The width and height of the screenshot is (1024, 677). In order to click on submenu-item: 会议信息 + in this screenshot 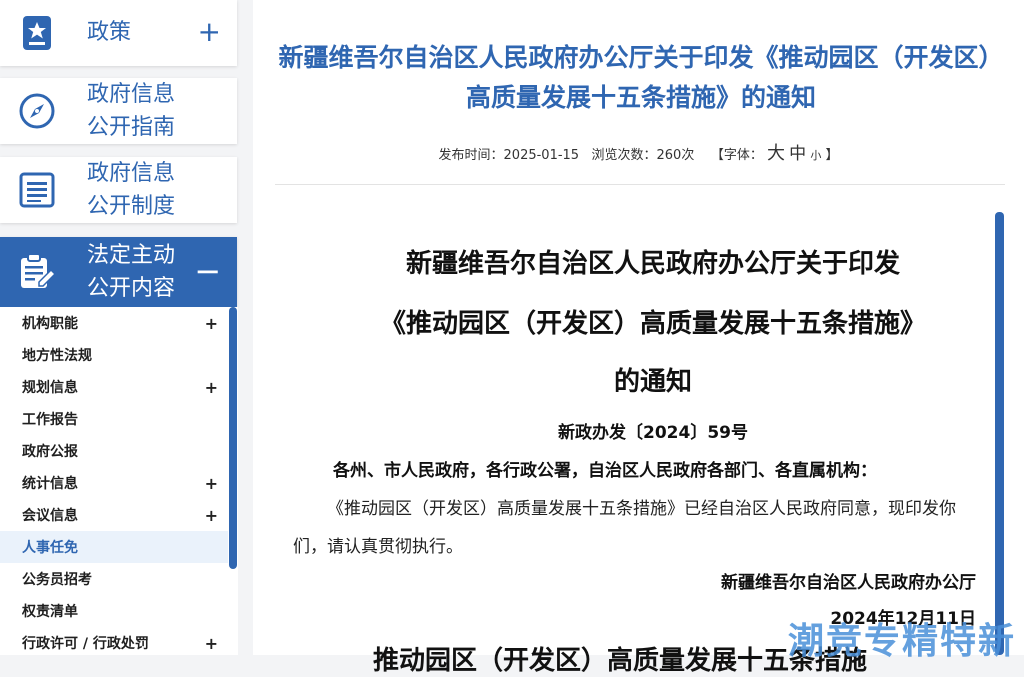, I will do `click(114, 515)`.